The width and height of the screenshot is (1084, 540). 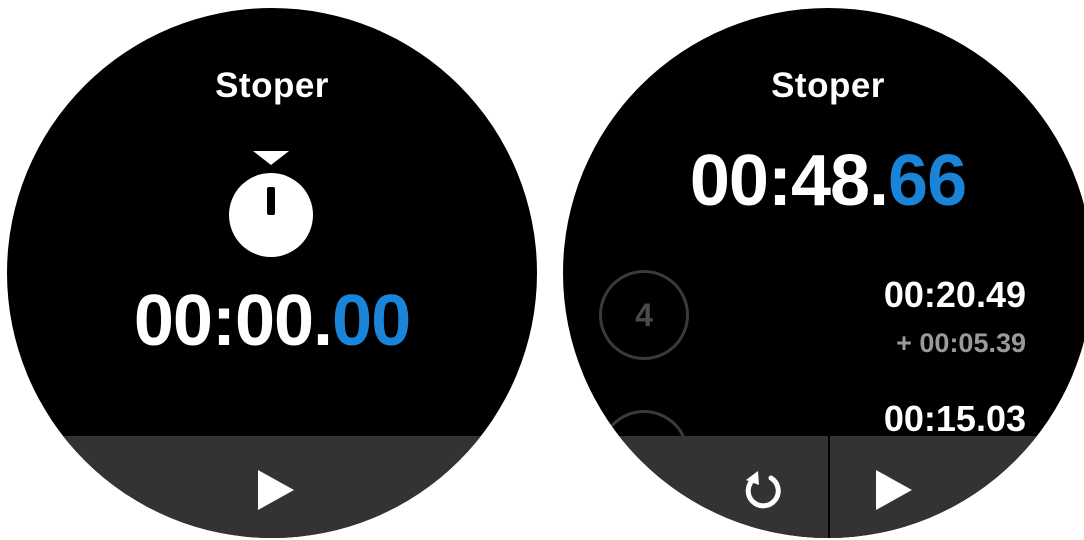 I want to click on lap-total-time: 00:20.49, so click(x=954, y=294).